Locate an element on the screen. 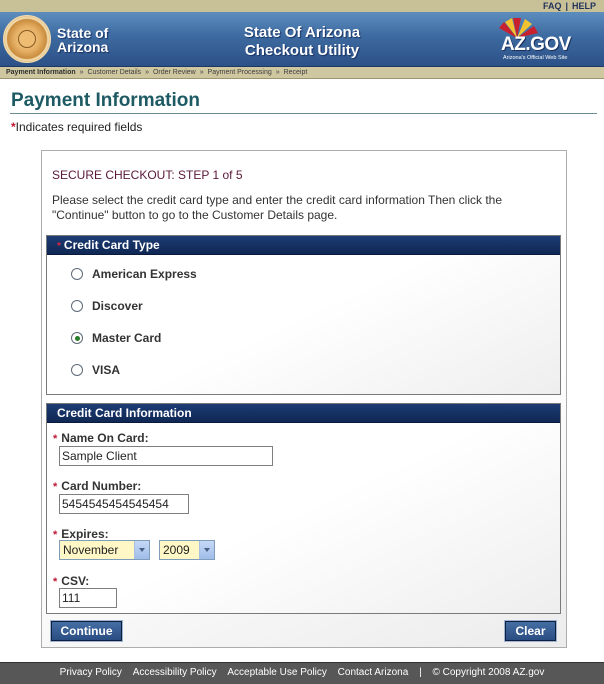 This screenshot has width=604, height=684. expires-month-value: November is located at coordinates (91, 550).